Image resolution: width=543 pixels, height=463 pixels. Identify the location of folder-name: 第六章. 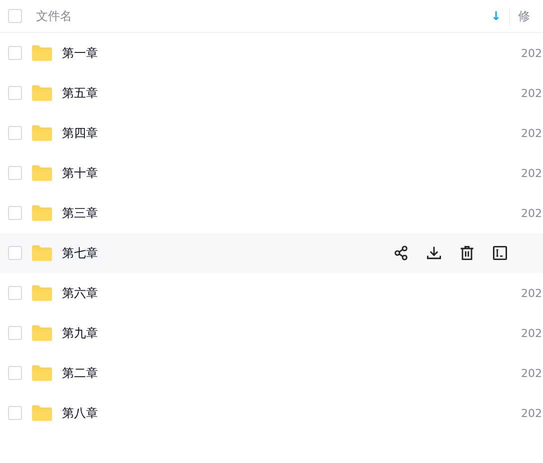
(291, 293).